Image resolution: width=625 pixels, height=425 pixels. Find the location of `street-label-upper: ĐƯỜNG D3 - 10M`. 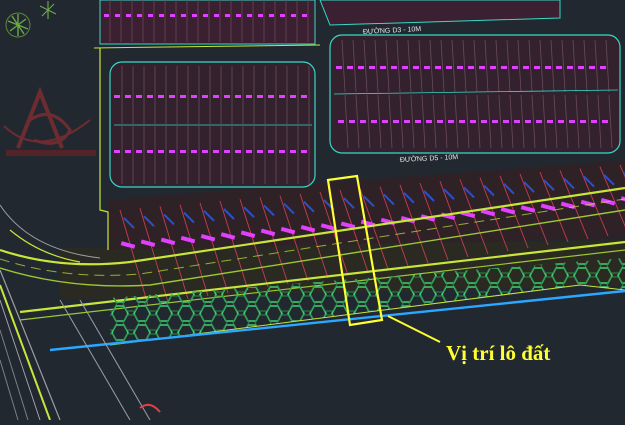

street-label-upper: ĐƯỜNG D3 - 10M is located at coordinates (392, 30).